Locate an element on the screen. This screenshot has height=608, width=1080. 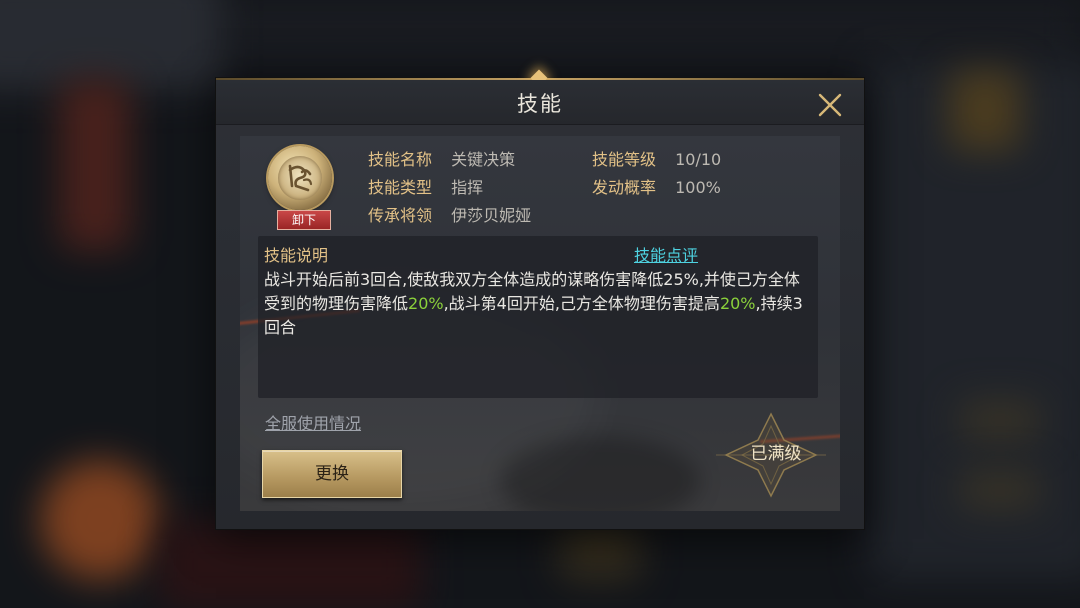
skill-inherit-row: 传承将领 伊莎贝妮娅 is located at coordinates (449, 214).